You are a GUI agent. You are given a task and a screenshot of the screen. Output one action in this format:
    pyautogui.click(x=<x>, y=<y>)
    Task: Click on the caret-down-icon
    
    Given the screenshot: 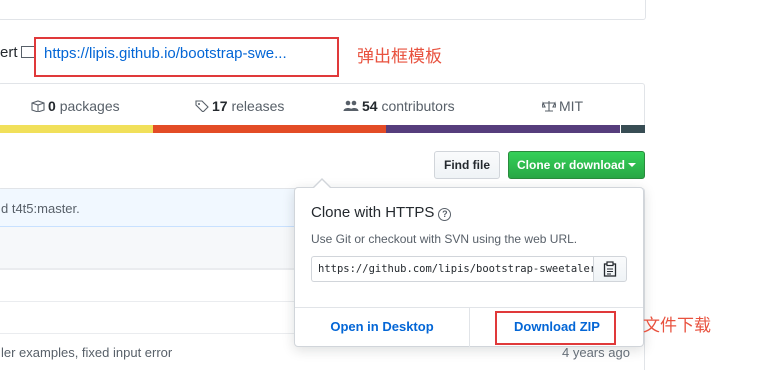 What is the action you would take?
    pyautogui.click(x=632, y=165)
    